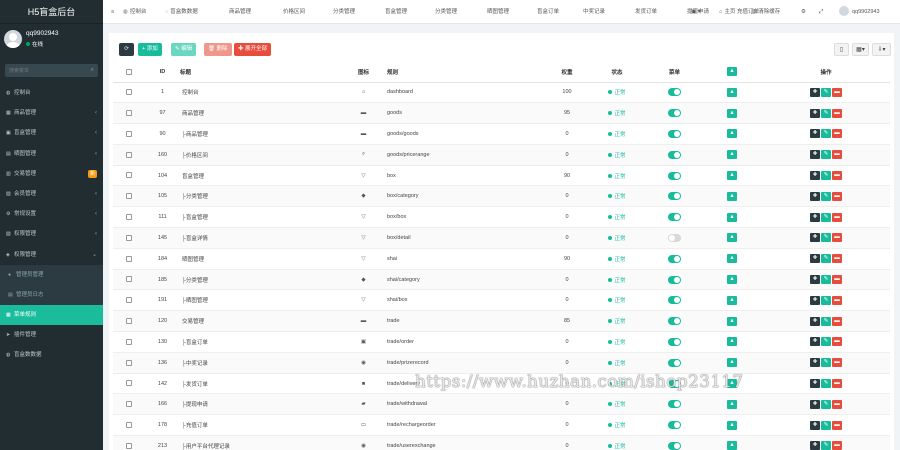 This screenshot has height=450, width=900. Describe the element at coordinates (51, 234) in the screenshot. I see `sidebar-item-7: ▨ 权限管理 ‹` at that location.